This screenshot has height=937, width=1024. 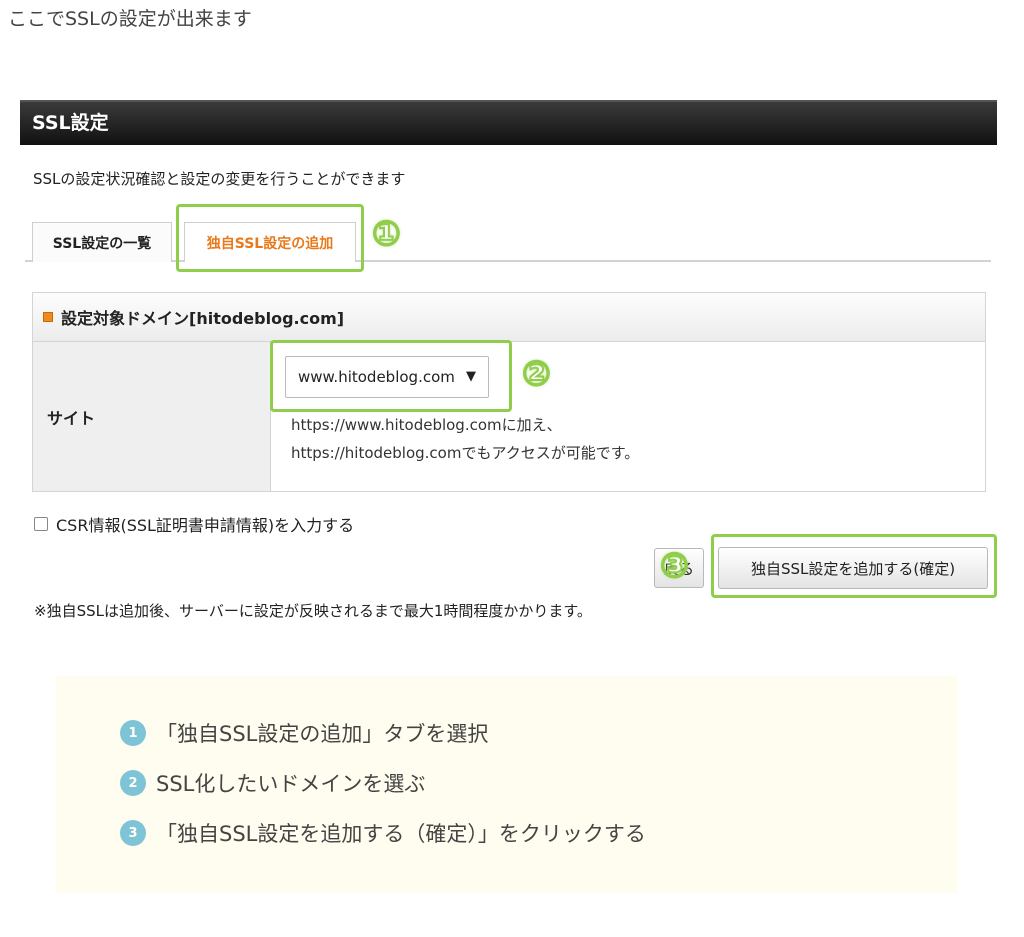 I want to click on csr-checkbox, so click(x=41, y=524).